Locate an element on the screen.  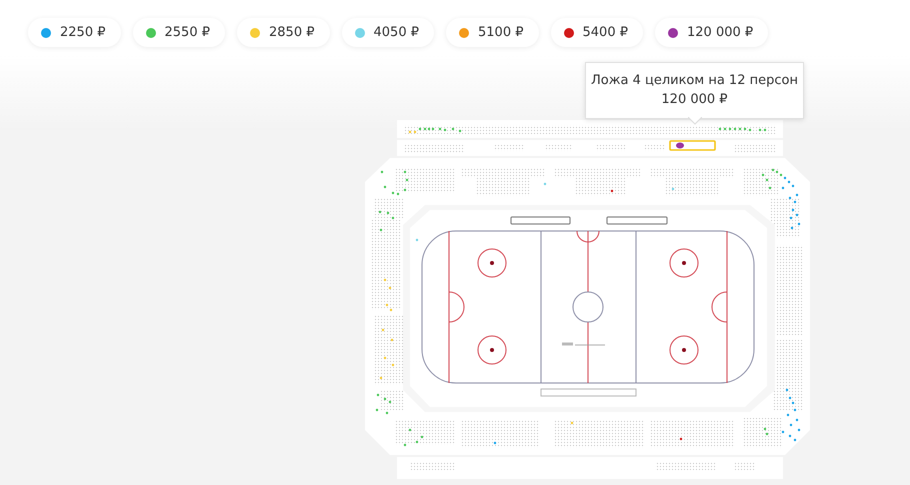
price-filter-chip: 5100 ₽ is located at coordinates (492, 32).